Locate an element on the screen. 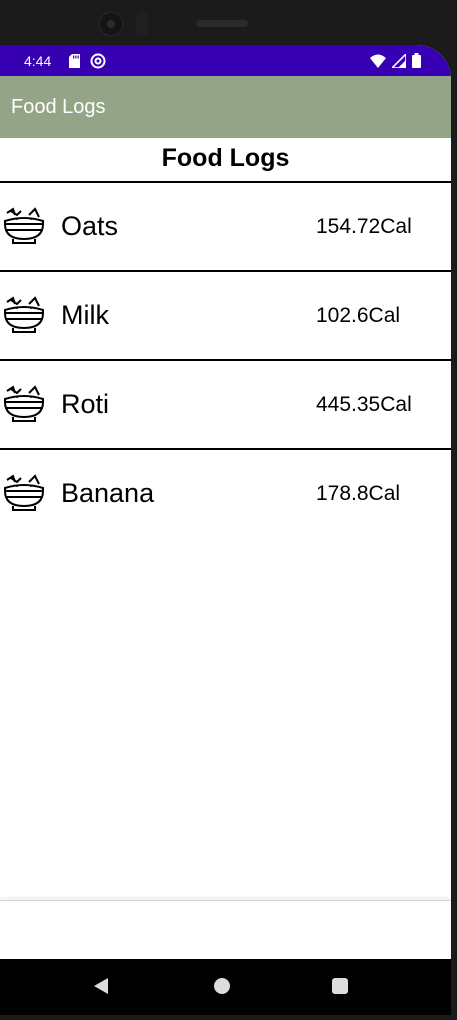 The height and width of the screenshot is (1020, 457). app-title: Food Logs is located at coordinates (58, 107).